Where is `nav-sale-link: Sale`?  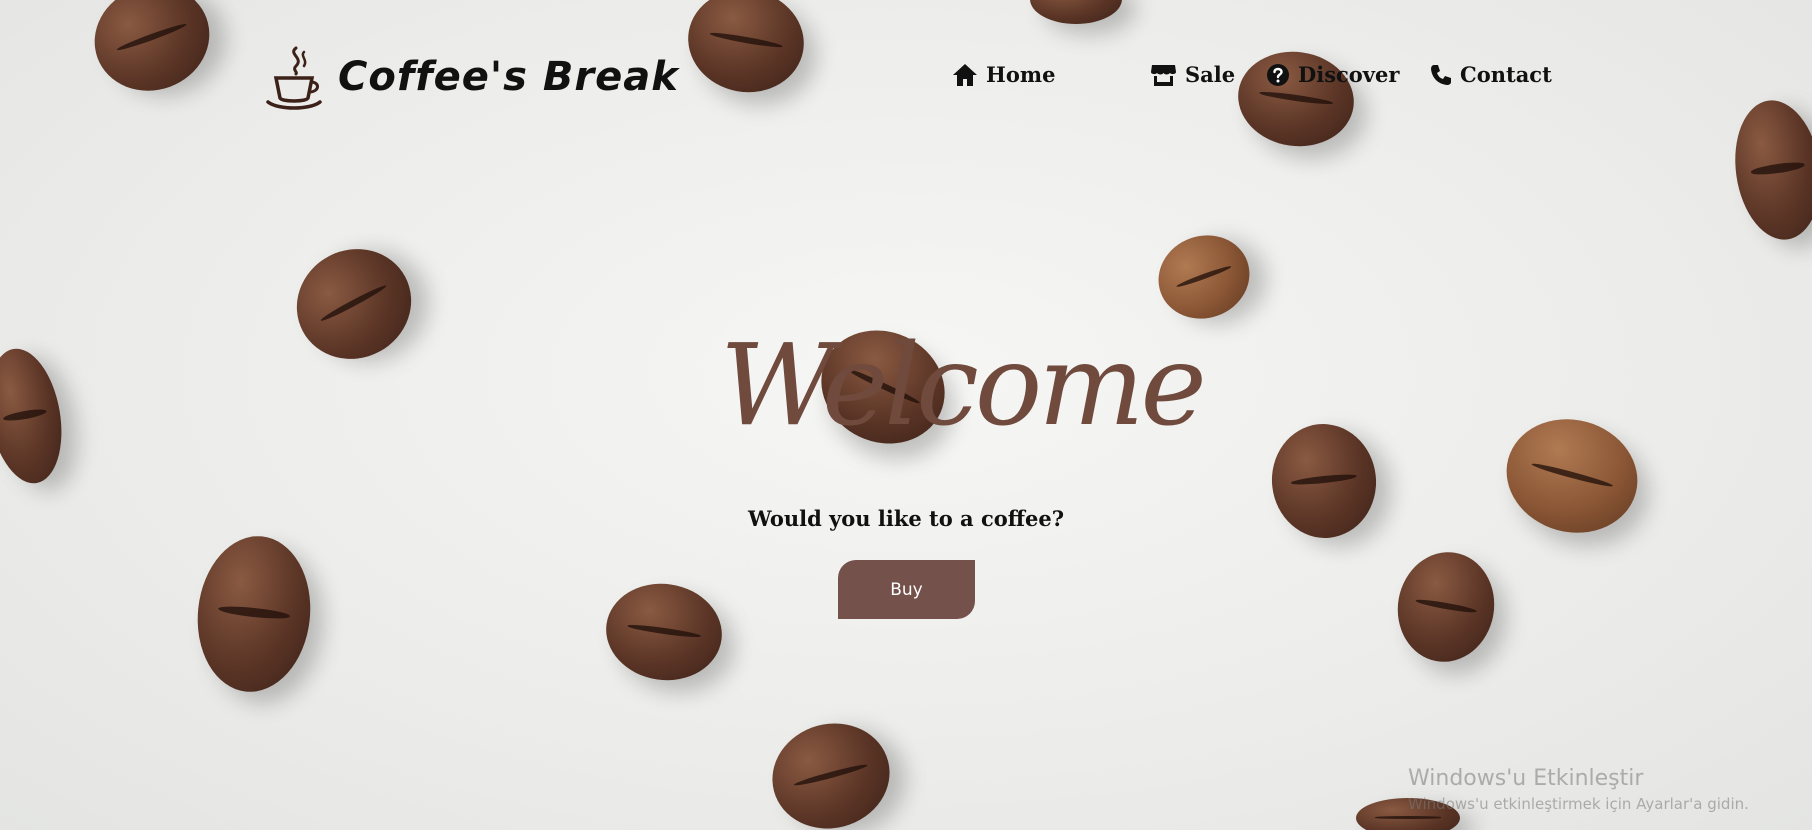 nav-sale-link: Sale is located at coordinates (1192, 74).